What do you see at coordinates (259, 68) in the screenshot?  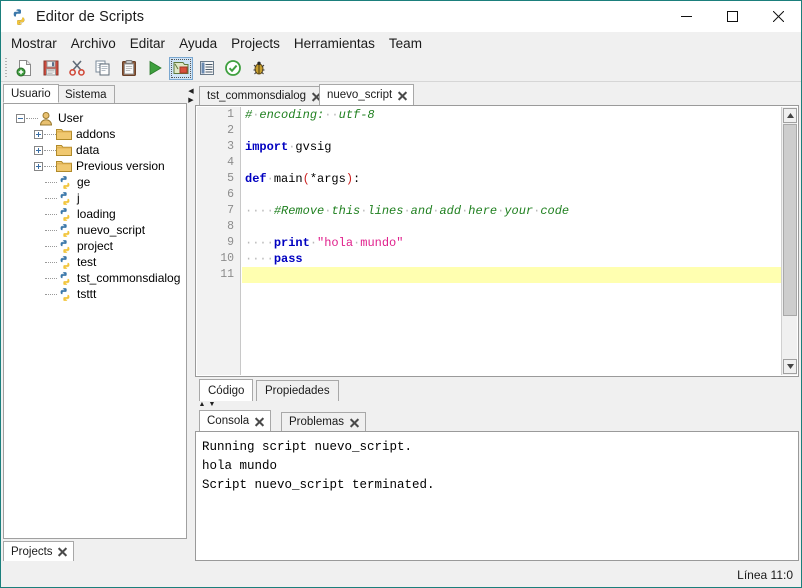 I see `debug-bug-icon` at bounding box center [259, 68].